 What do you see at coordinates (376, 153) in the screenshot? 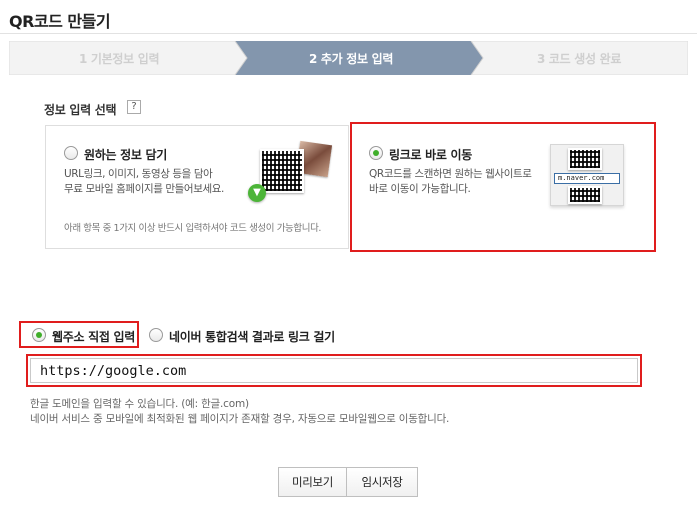
I see `radio-link-redirect` at bounding box center [376, 153].